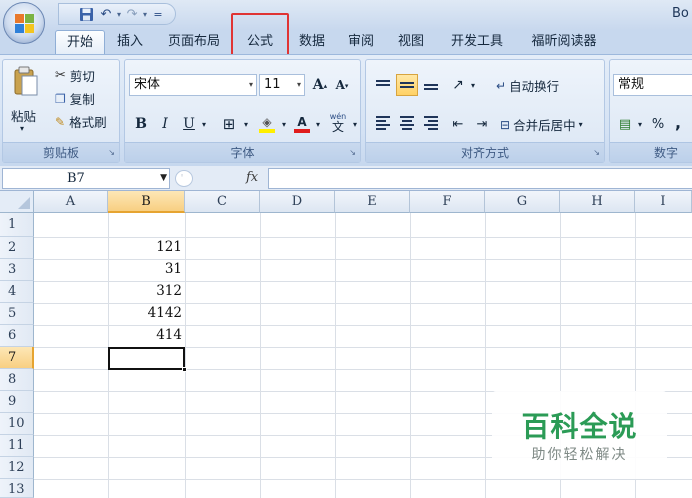  Describe the element at coordinates (564, 42) in the screenshot. I see `tab-foxit-reader: 福昕阅读器` at that location.